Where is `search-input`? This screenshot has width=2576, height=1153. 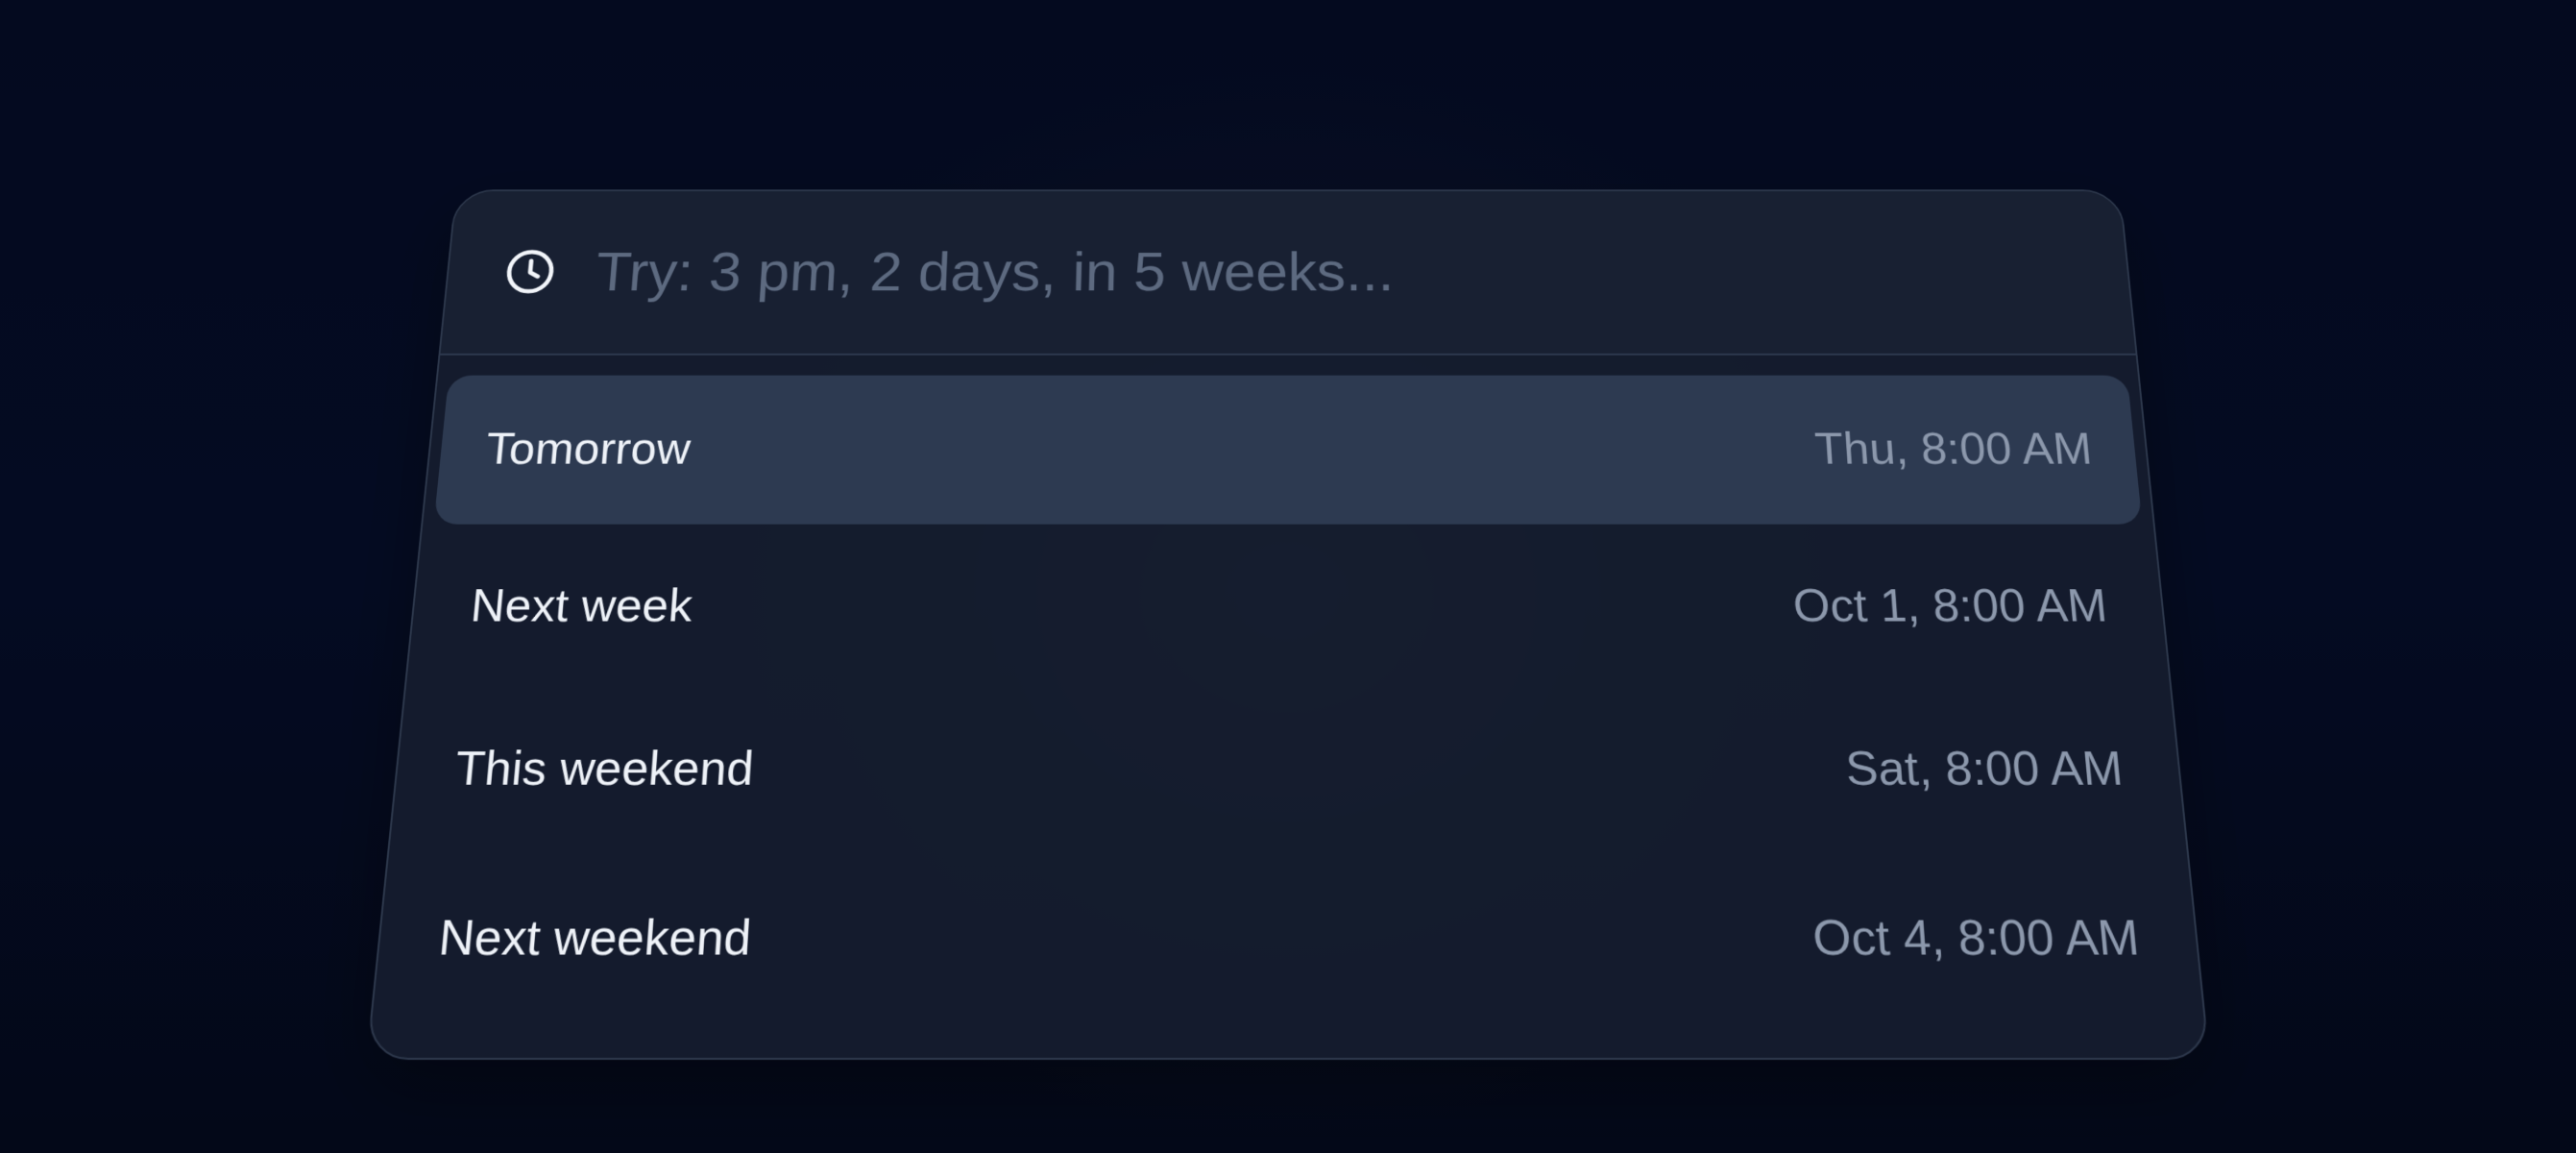
search-input is located at coordinates (1362, 272).